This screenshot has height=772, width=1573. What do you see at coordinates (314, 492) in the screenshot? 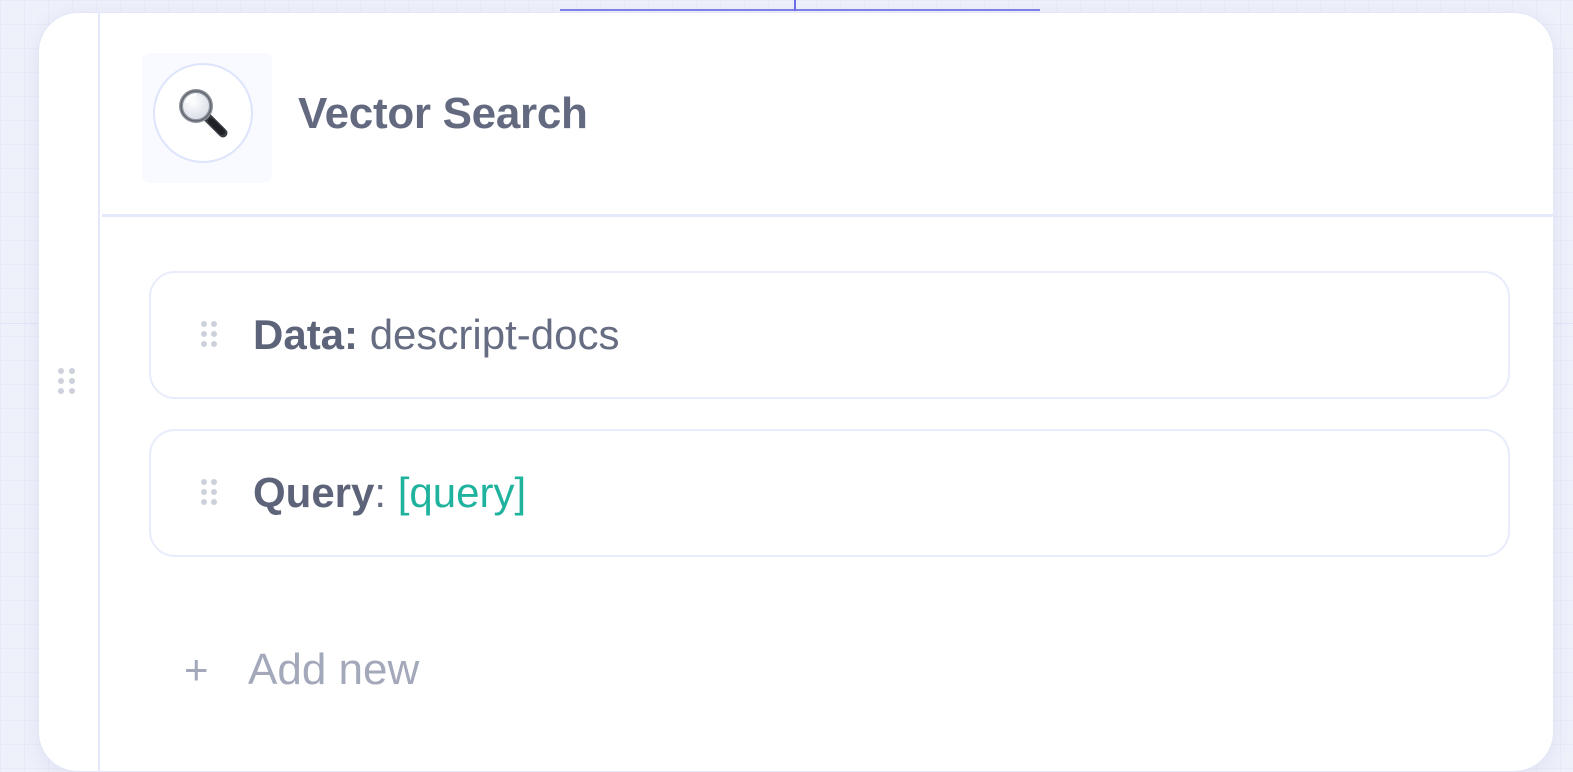
I see `param-key: Query` at bounding box center [314, 492].